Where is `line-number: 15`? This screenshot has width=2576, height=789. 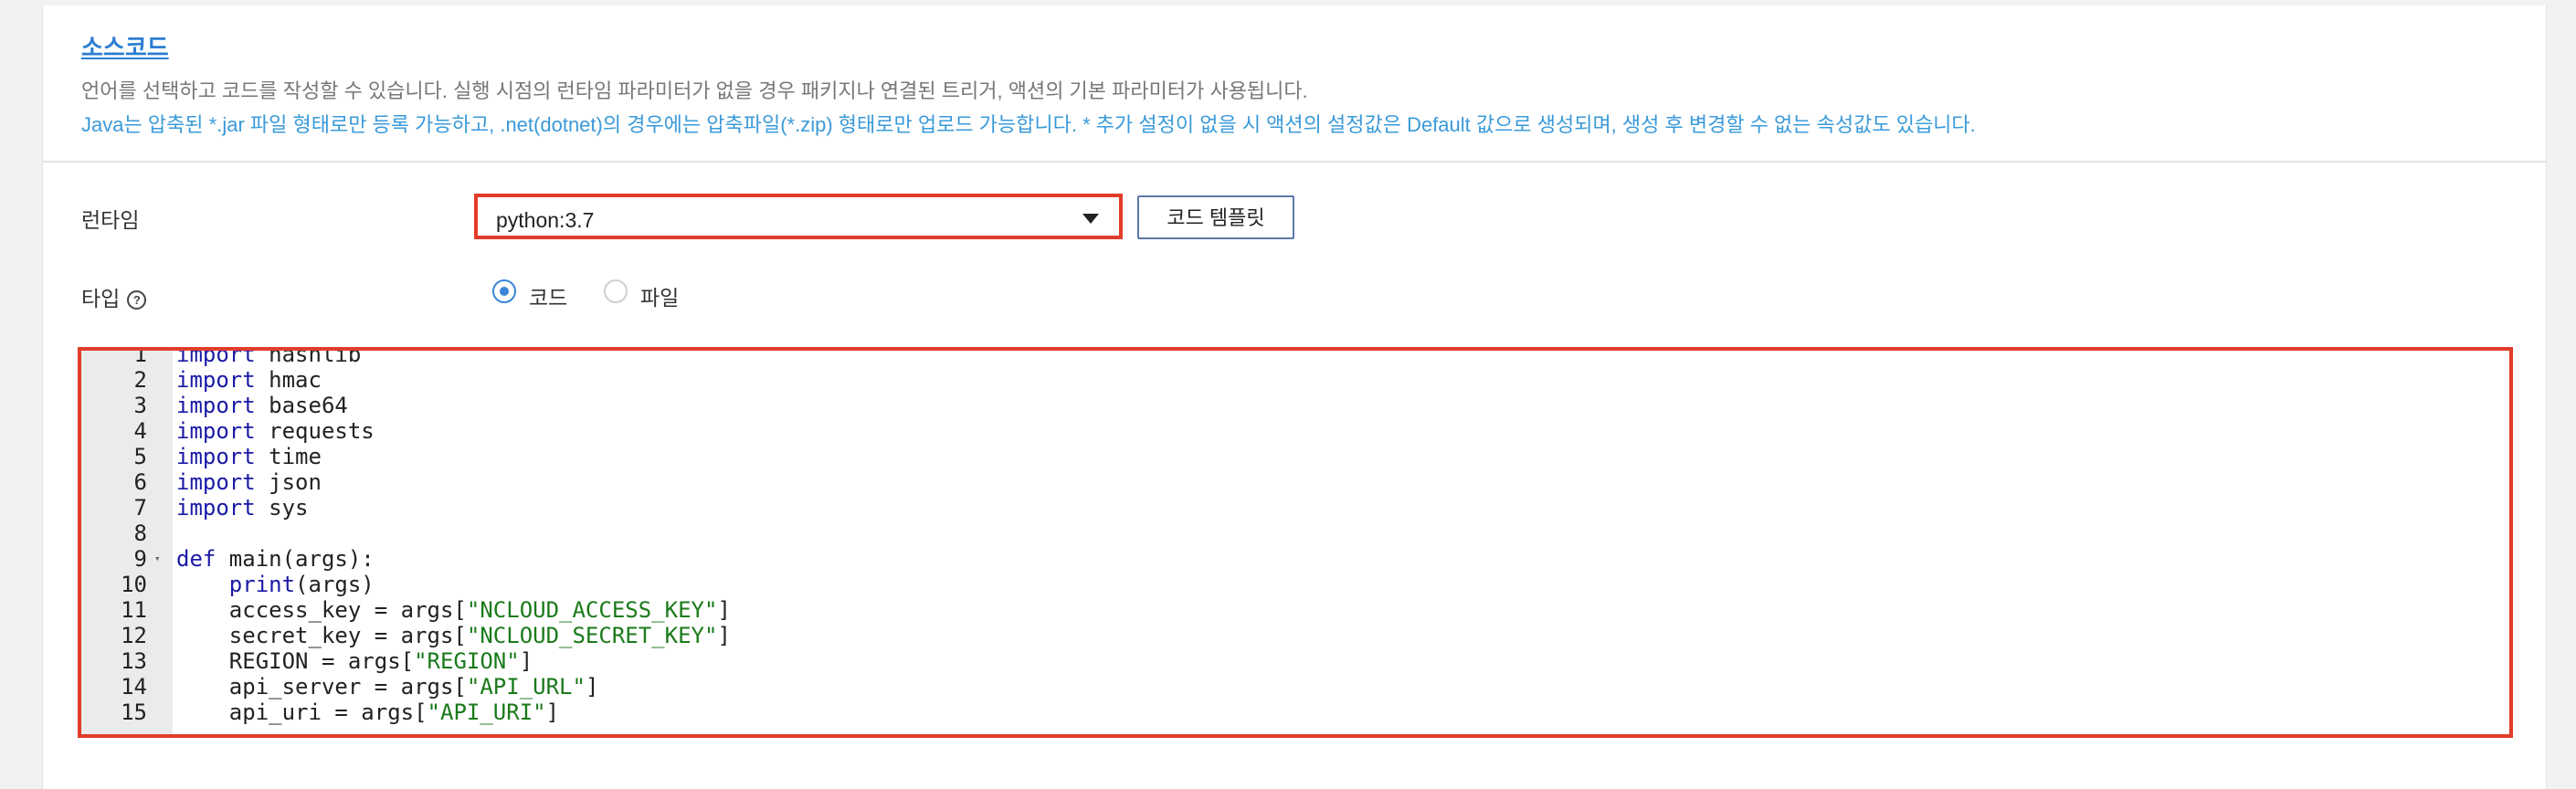 line-number: 15 is located at coordinates (134, 712).